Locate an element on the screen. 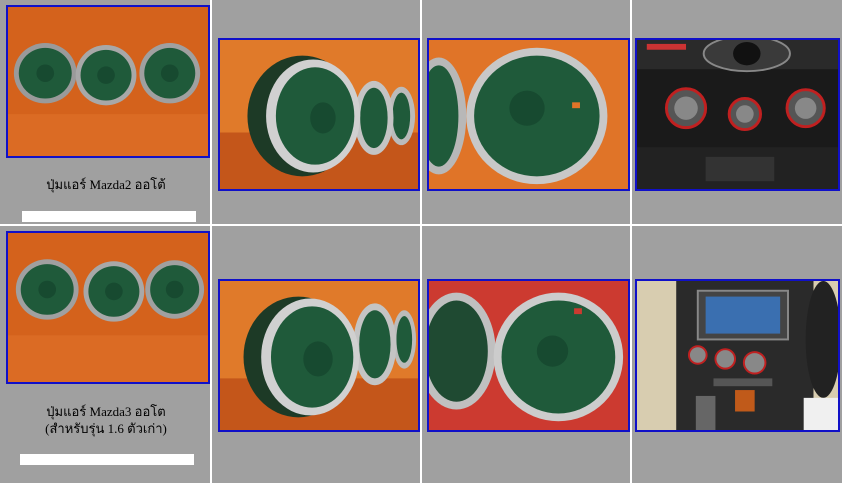 This screenshot has width=844, height=485. mazda3-knob-side-thumbnail is located at coordinates (319, 355).